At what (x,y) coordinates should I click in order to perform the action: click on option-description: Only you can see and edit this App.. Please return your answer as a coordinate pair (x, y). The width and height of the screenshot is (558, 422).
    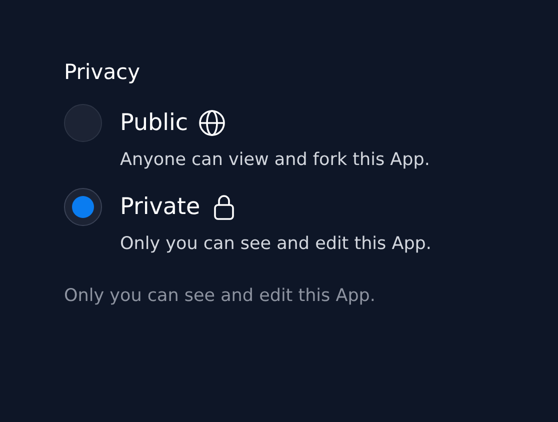
    Looking at the image, I should click on (276, 244).